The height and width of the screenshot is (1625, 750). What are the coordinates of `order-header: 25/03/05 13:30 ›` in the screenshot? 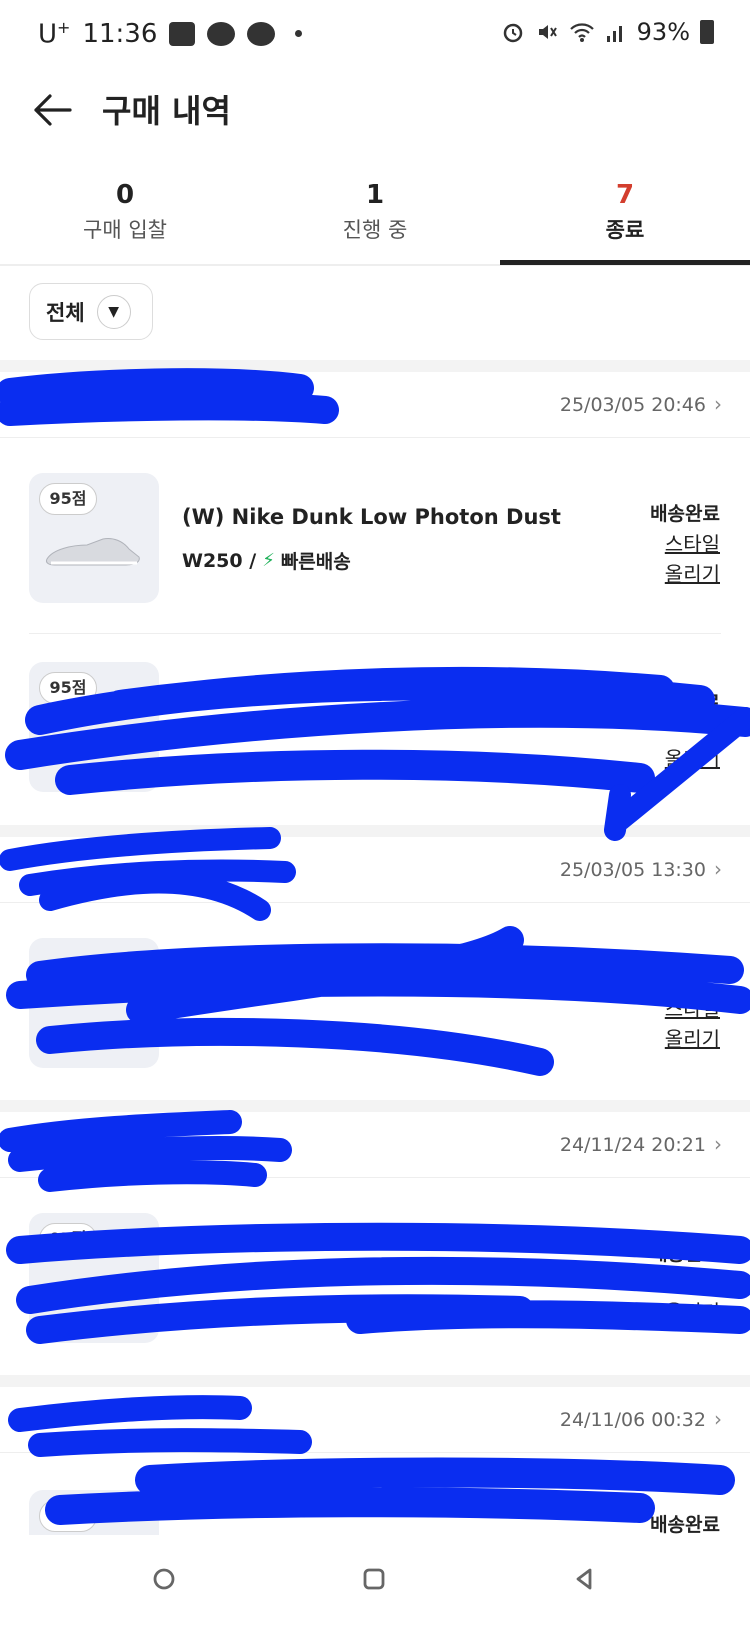 It's located at (375, 870).